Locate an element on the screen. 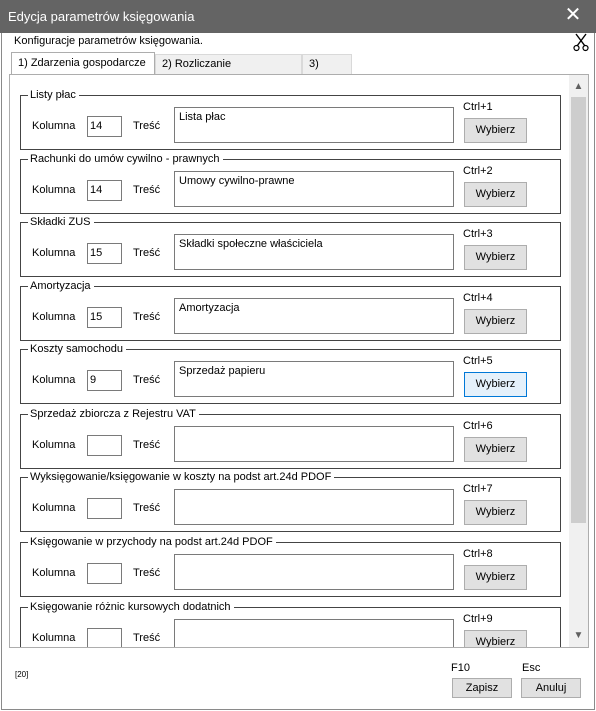  cancel-button: Anuluj is located at coordinates (551, 688).